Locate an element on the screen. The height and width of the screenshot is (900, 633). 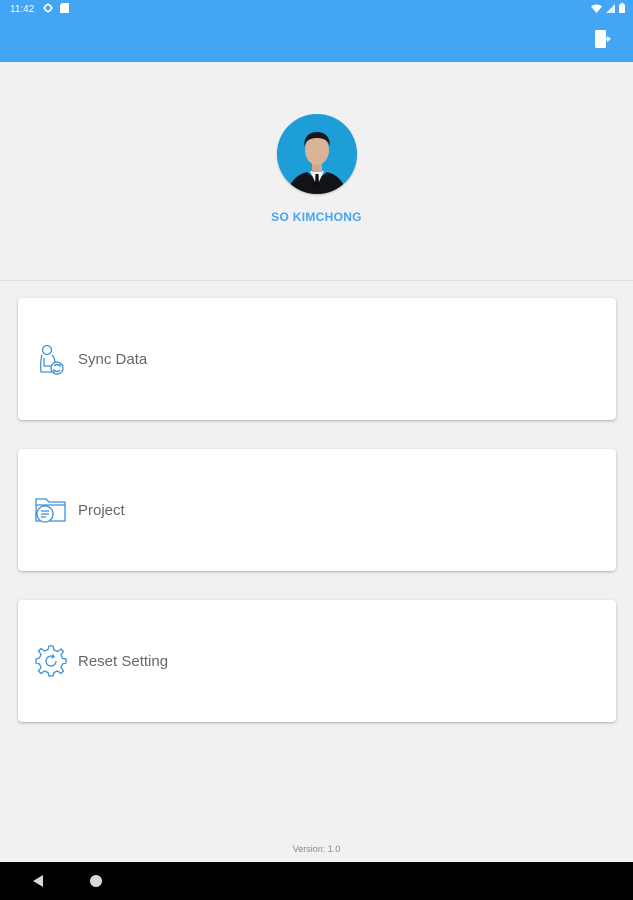
status-icons is located at coordinates (608, 8).